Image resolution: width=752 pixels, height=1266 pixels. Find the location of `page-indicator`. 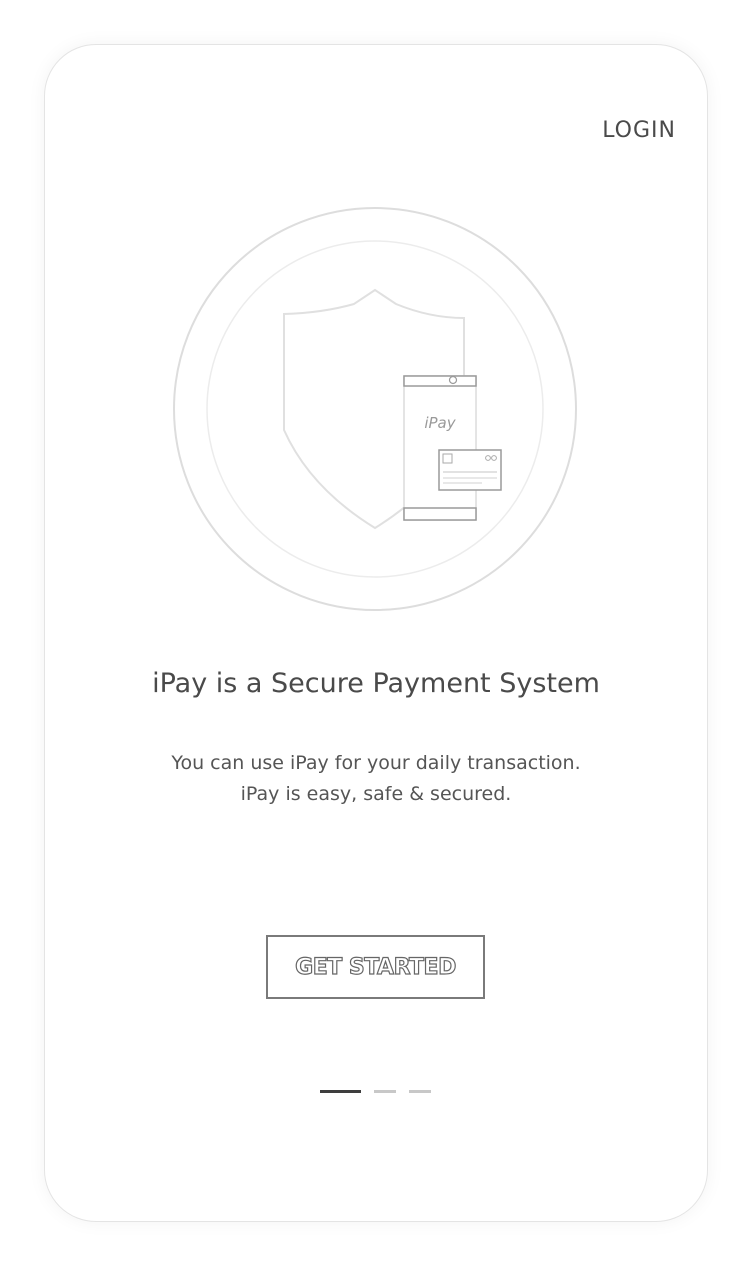

page-indicator is located at coordinates (375, 1091).